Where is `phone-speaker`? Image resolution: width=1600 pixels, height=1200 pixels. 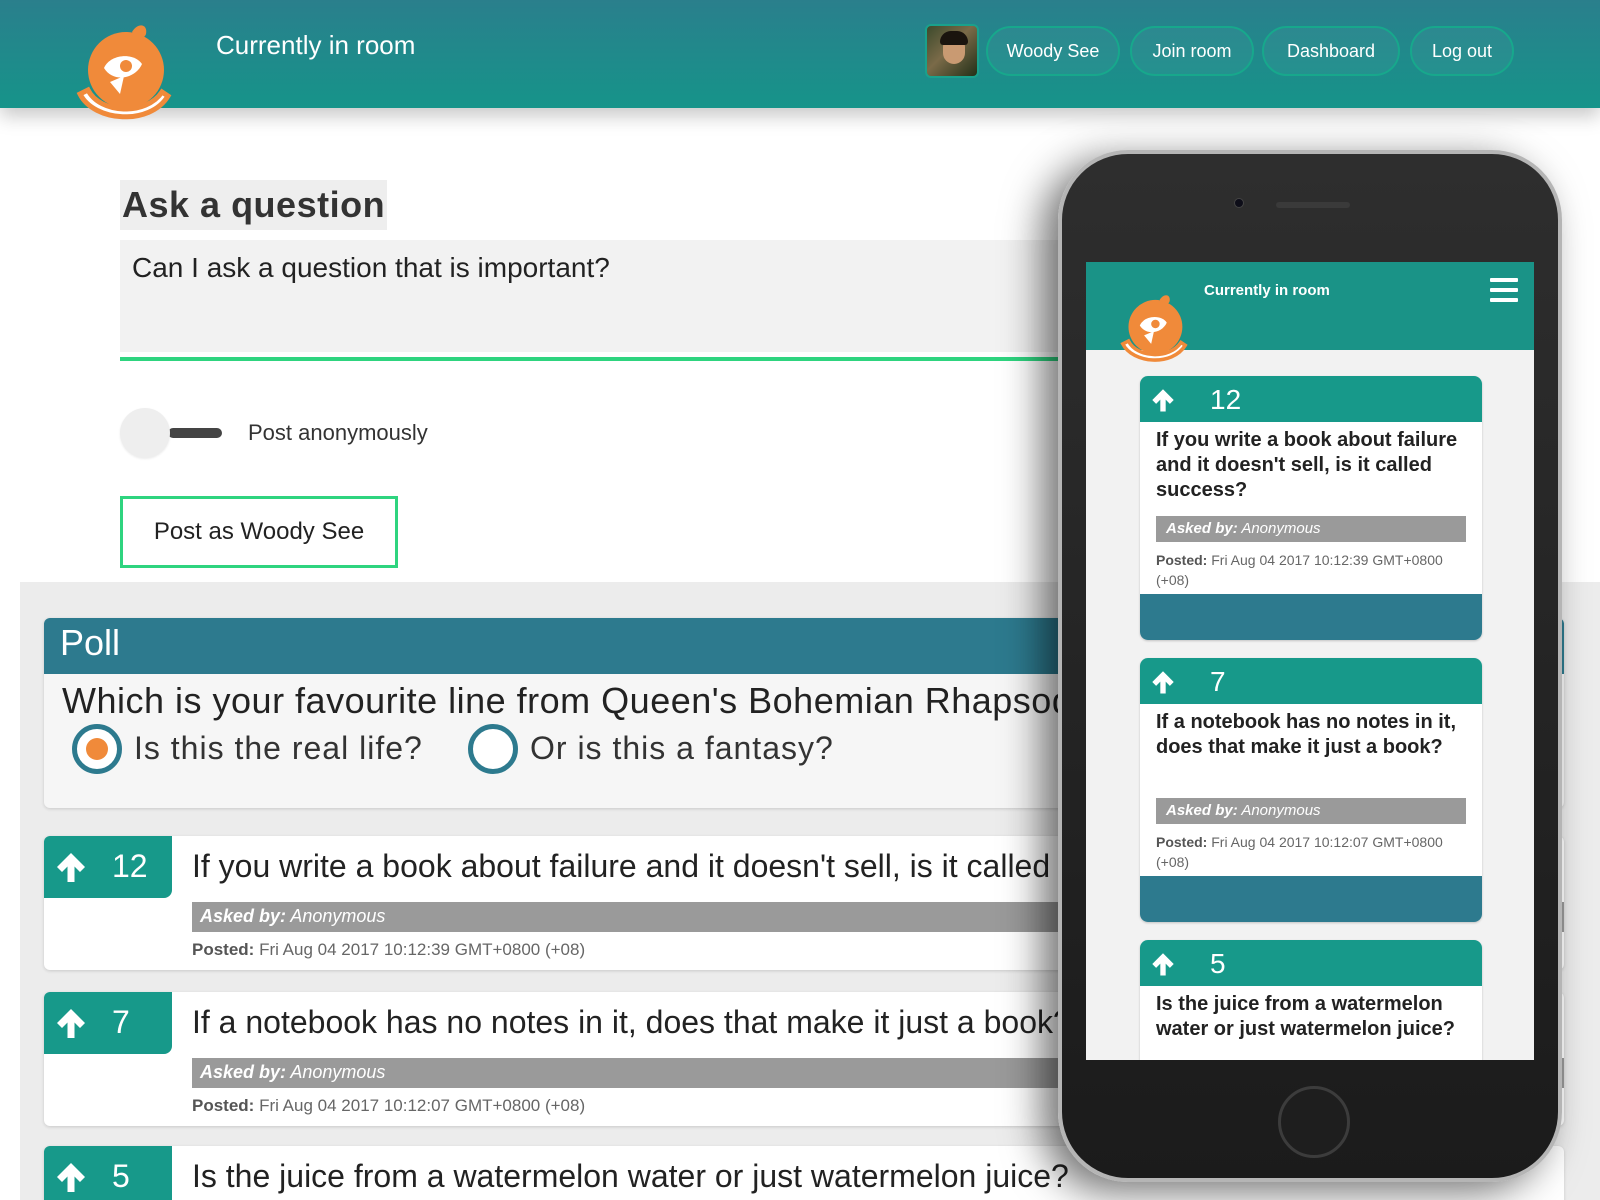
phone-speaker is located at coordinates (1313, 205).